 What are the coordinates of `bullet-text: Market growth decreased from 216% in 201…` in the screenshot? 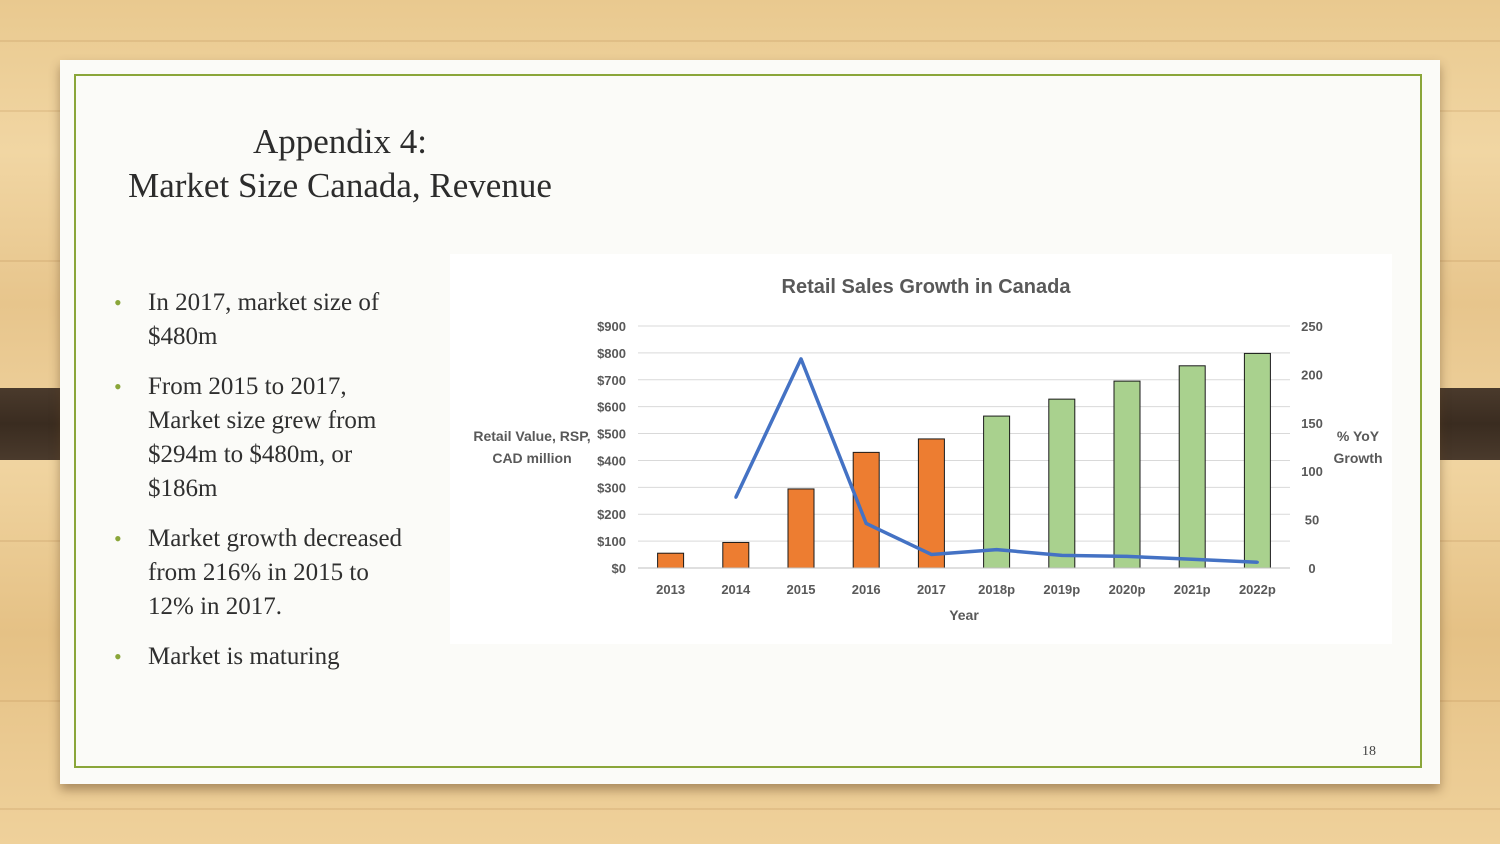 It's located at (275, 572).